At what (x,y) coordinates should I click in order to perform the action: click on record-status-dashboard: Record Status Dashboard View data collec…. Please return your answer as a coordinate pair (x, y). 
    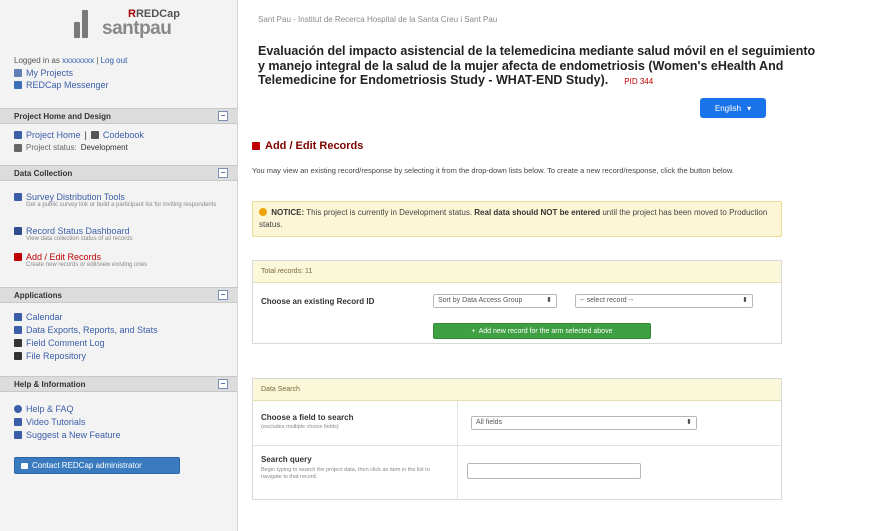
    Looking at the image, I should click on (119, 234).